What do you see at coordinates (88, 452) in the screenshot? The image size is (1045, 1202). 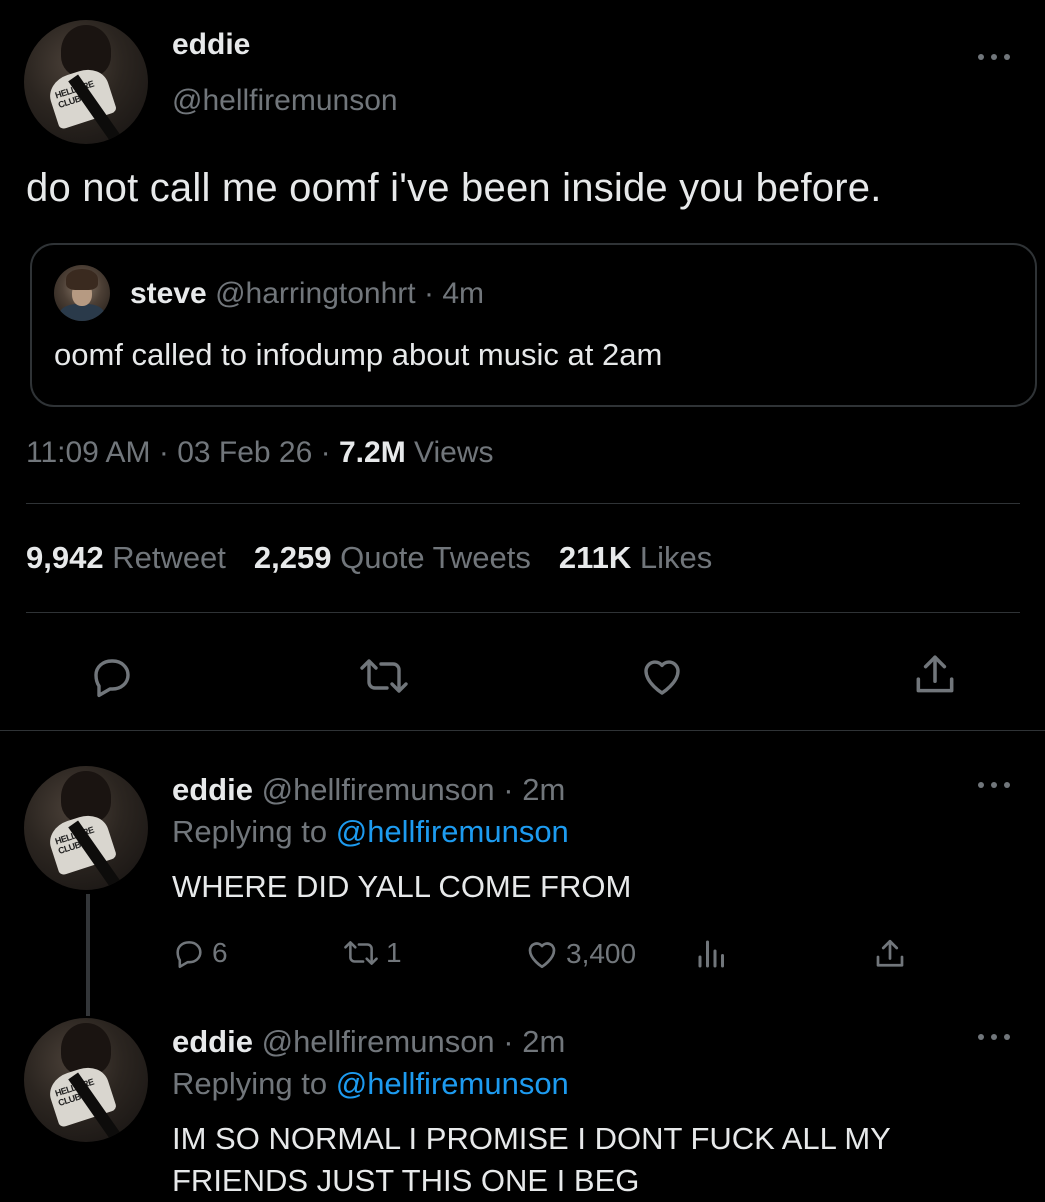 I see `tweet-time: 11:09 AM` at bounding box center [88, 452].